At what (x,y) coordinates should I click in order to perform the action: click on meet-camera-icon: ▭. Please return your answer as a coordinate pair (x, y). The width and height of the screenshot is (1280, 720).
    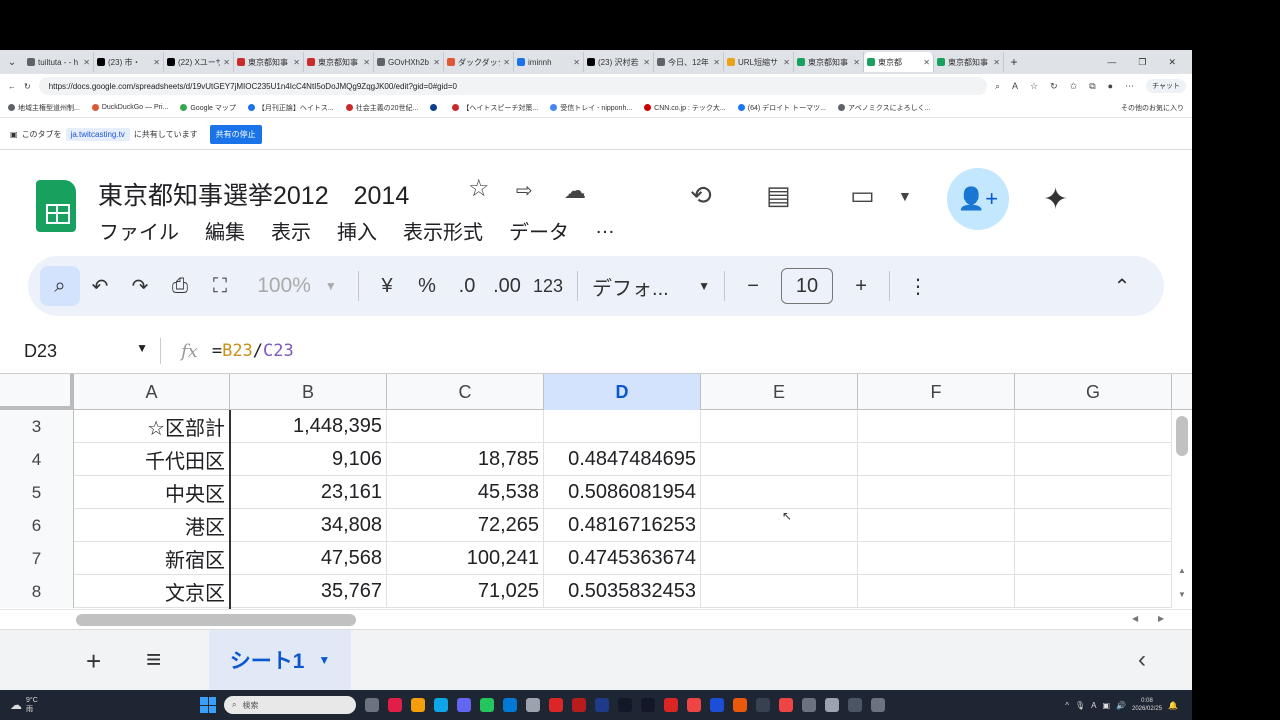
    Looking at the image, I should click on (862, 195).